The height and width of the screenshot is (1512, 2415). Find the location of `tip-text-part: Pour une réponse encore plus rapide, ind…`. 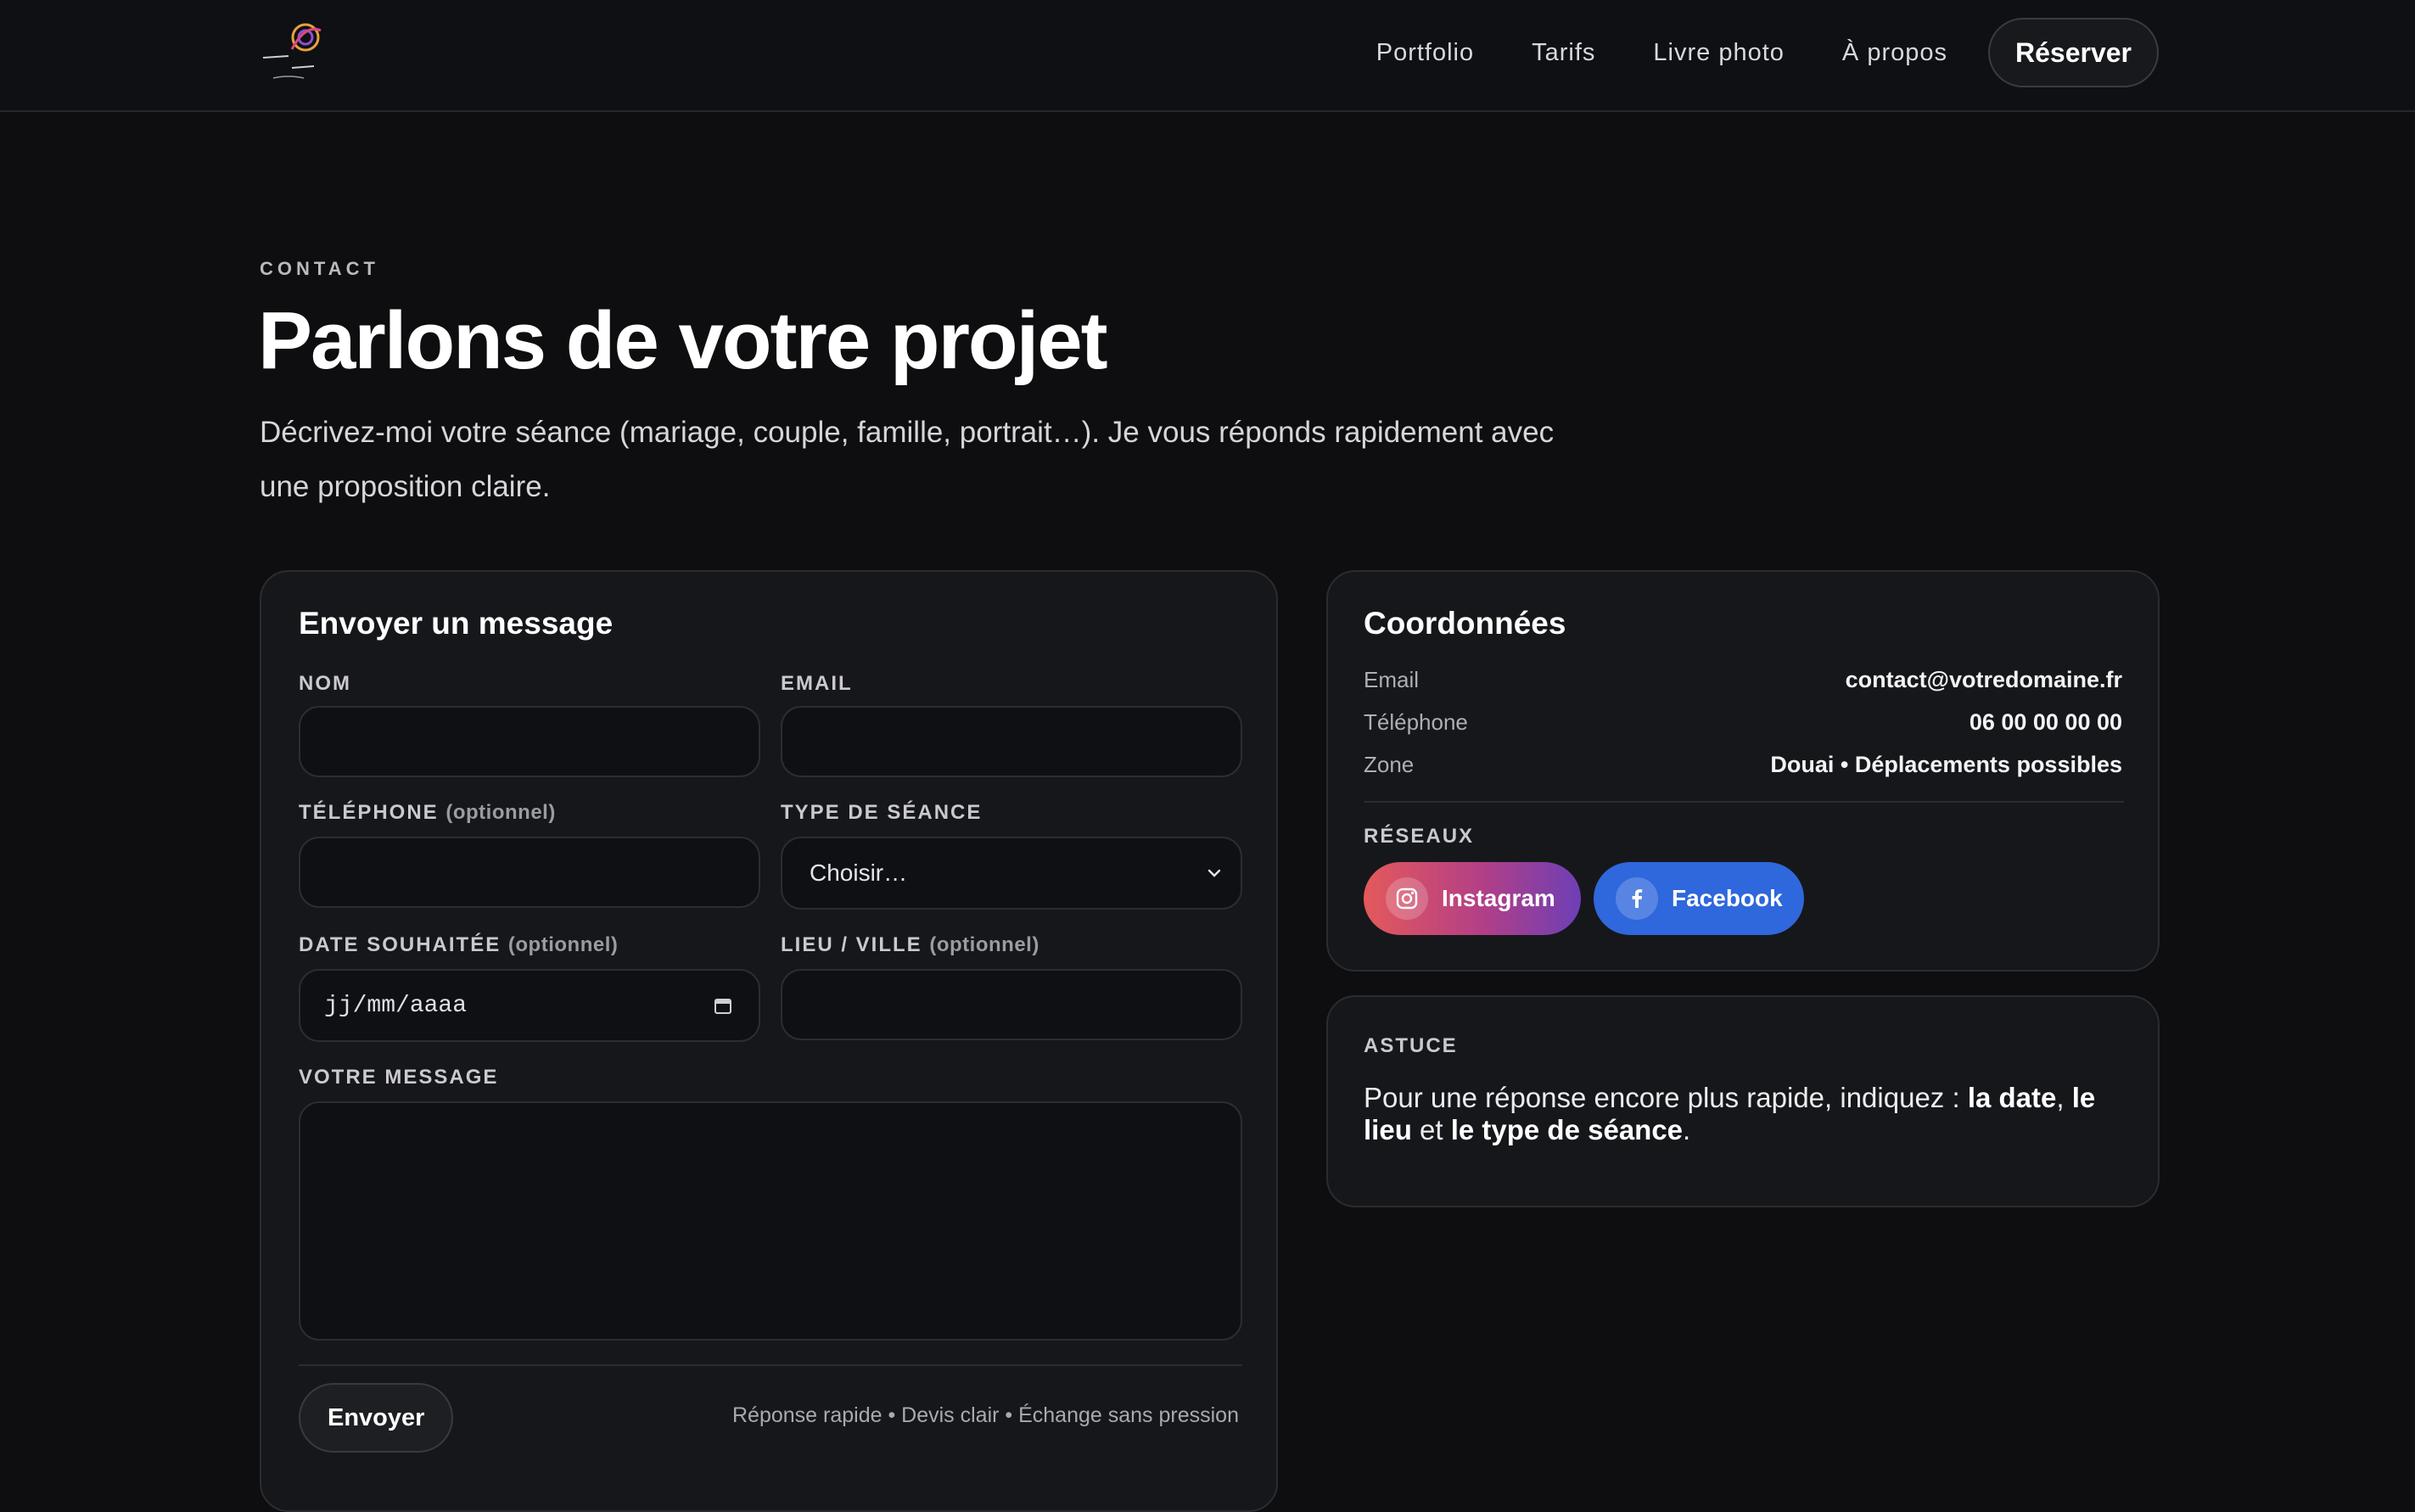

tip-text-part: Pour une réponse encore plus rapide, ind… is located at coordinates (1666, 1097).